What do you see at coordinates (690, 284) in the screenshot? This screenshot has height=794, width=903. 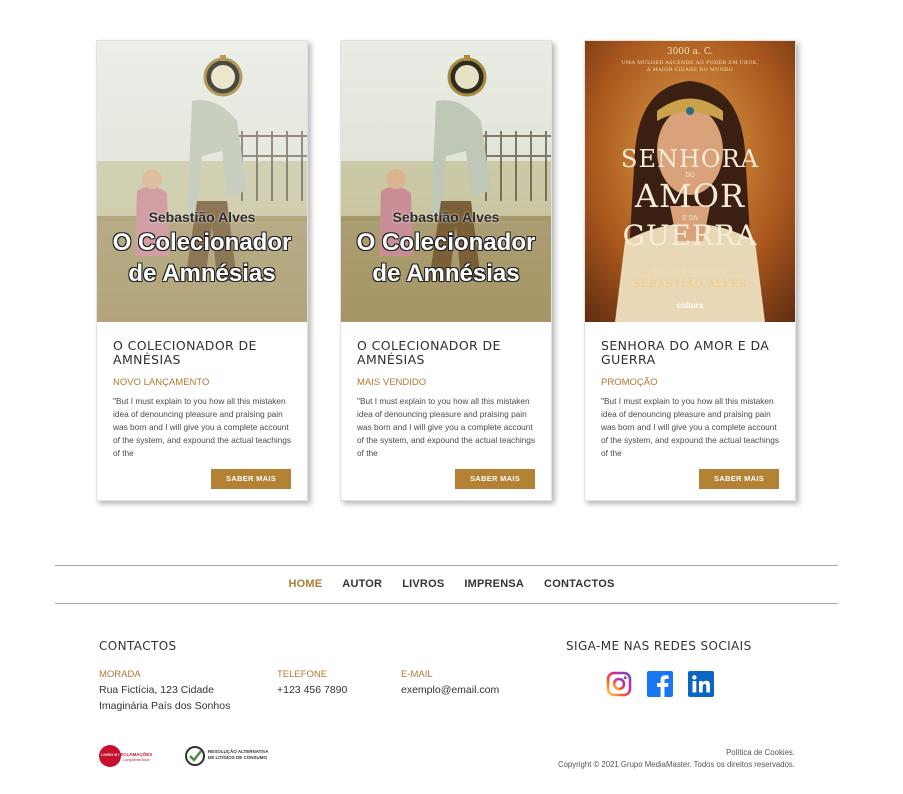 I see `cover-author: SEBASTIÃO ALVES` at bounding box center [690, 284].